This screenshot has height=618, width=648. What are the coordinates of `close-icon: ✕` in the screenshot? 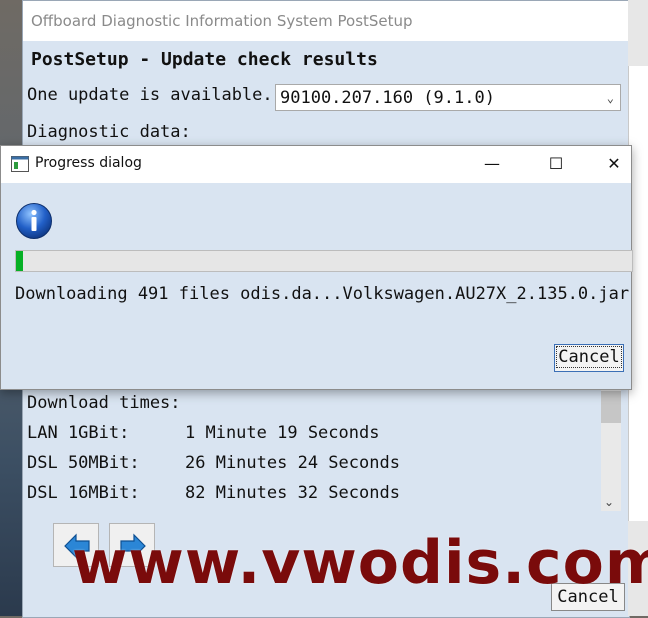 It's located at (614, 164).